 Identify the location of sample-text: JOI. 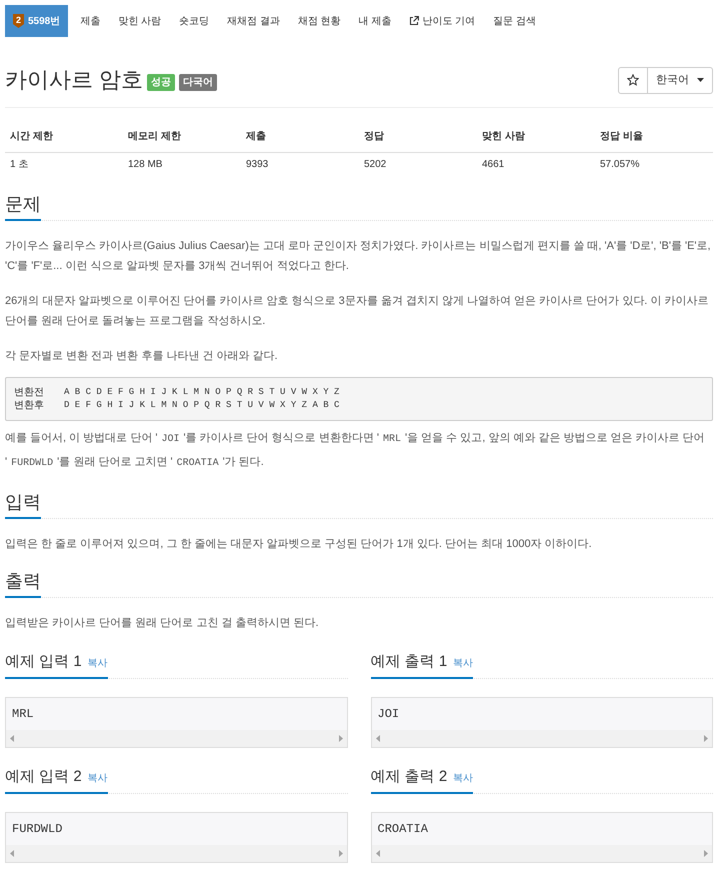
(388, 714).